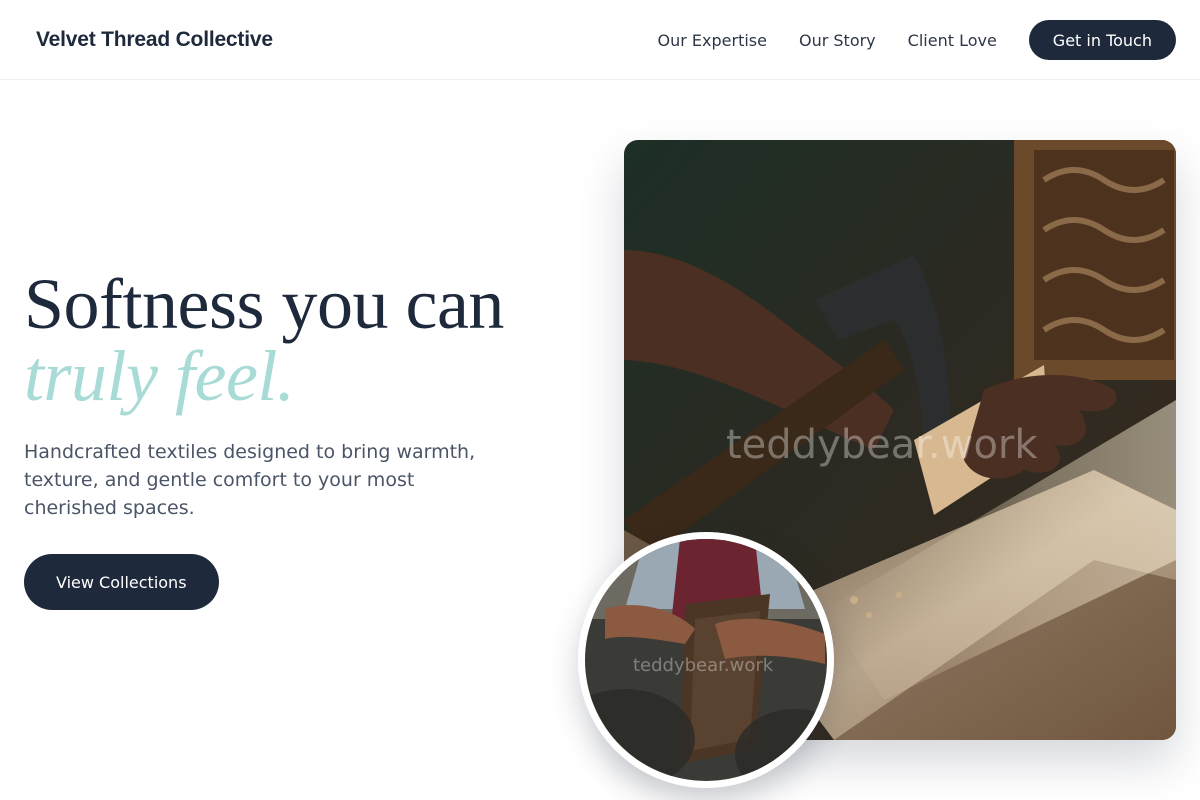 The height and width of the screenshot is (800, 1200). I want to click on get-in-touch-button: Get in Touch, so click(1102, 40).